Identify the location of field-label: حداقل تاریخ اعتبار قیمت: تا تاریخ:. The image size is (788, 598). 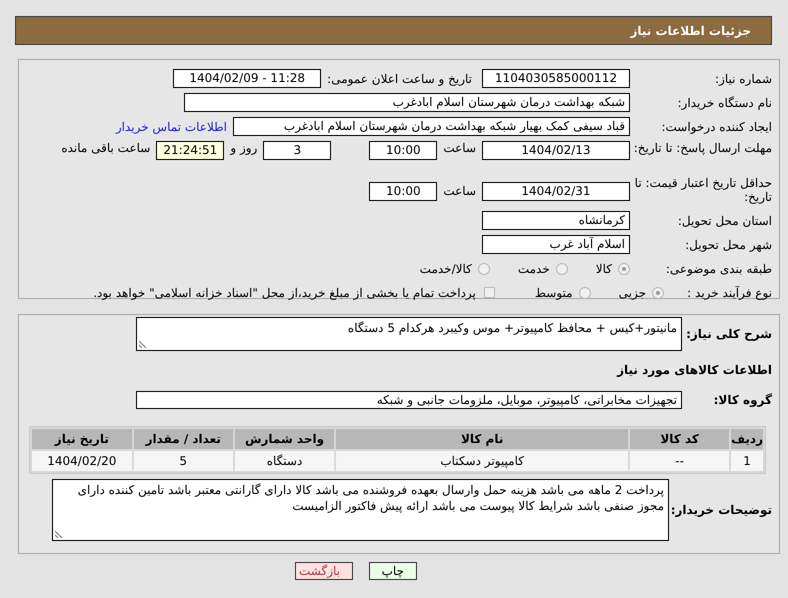
(703, 190).